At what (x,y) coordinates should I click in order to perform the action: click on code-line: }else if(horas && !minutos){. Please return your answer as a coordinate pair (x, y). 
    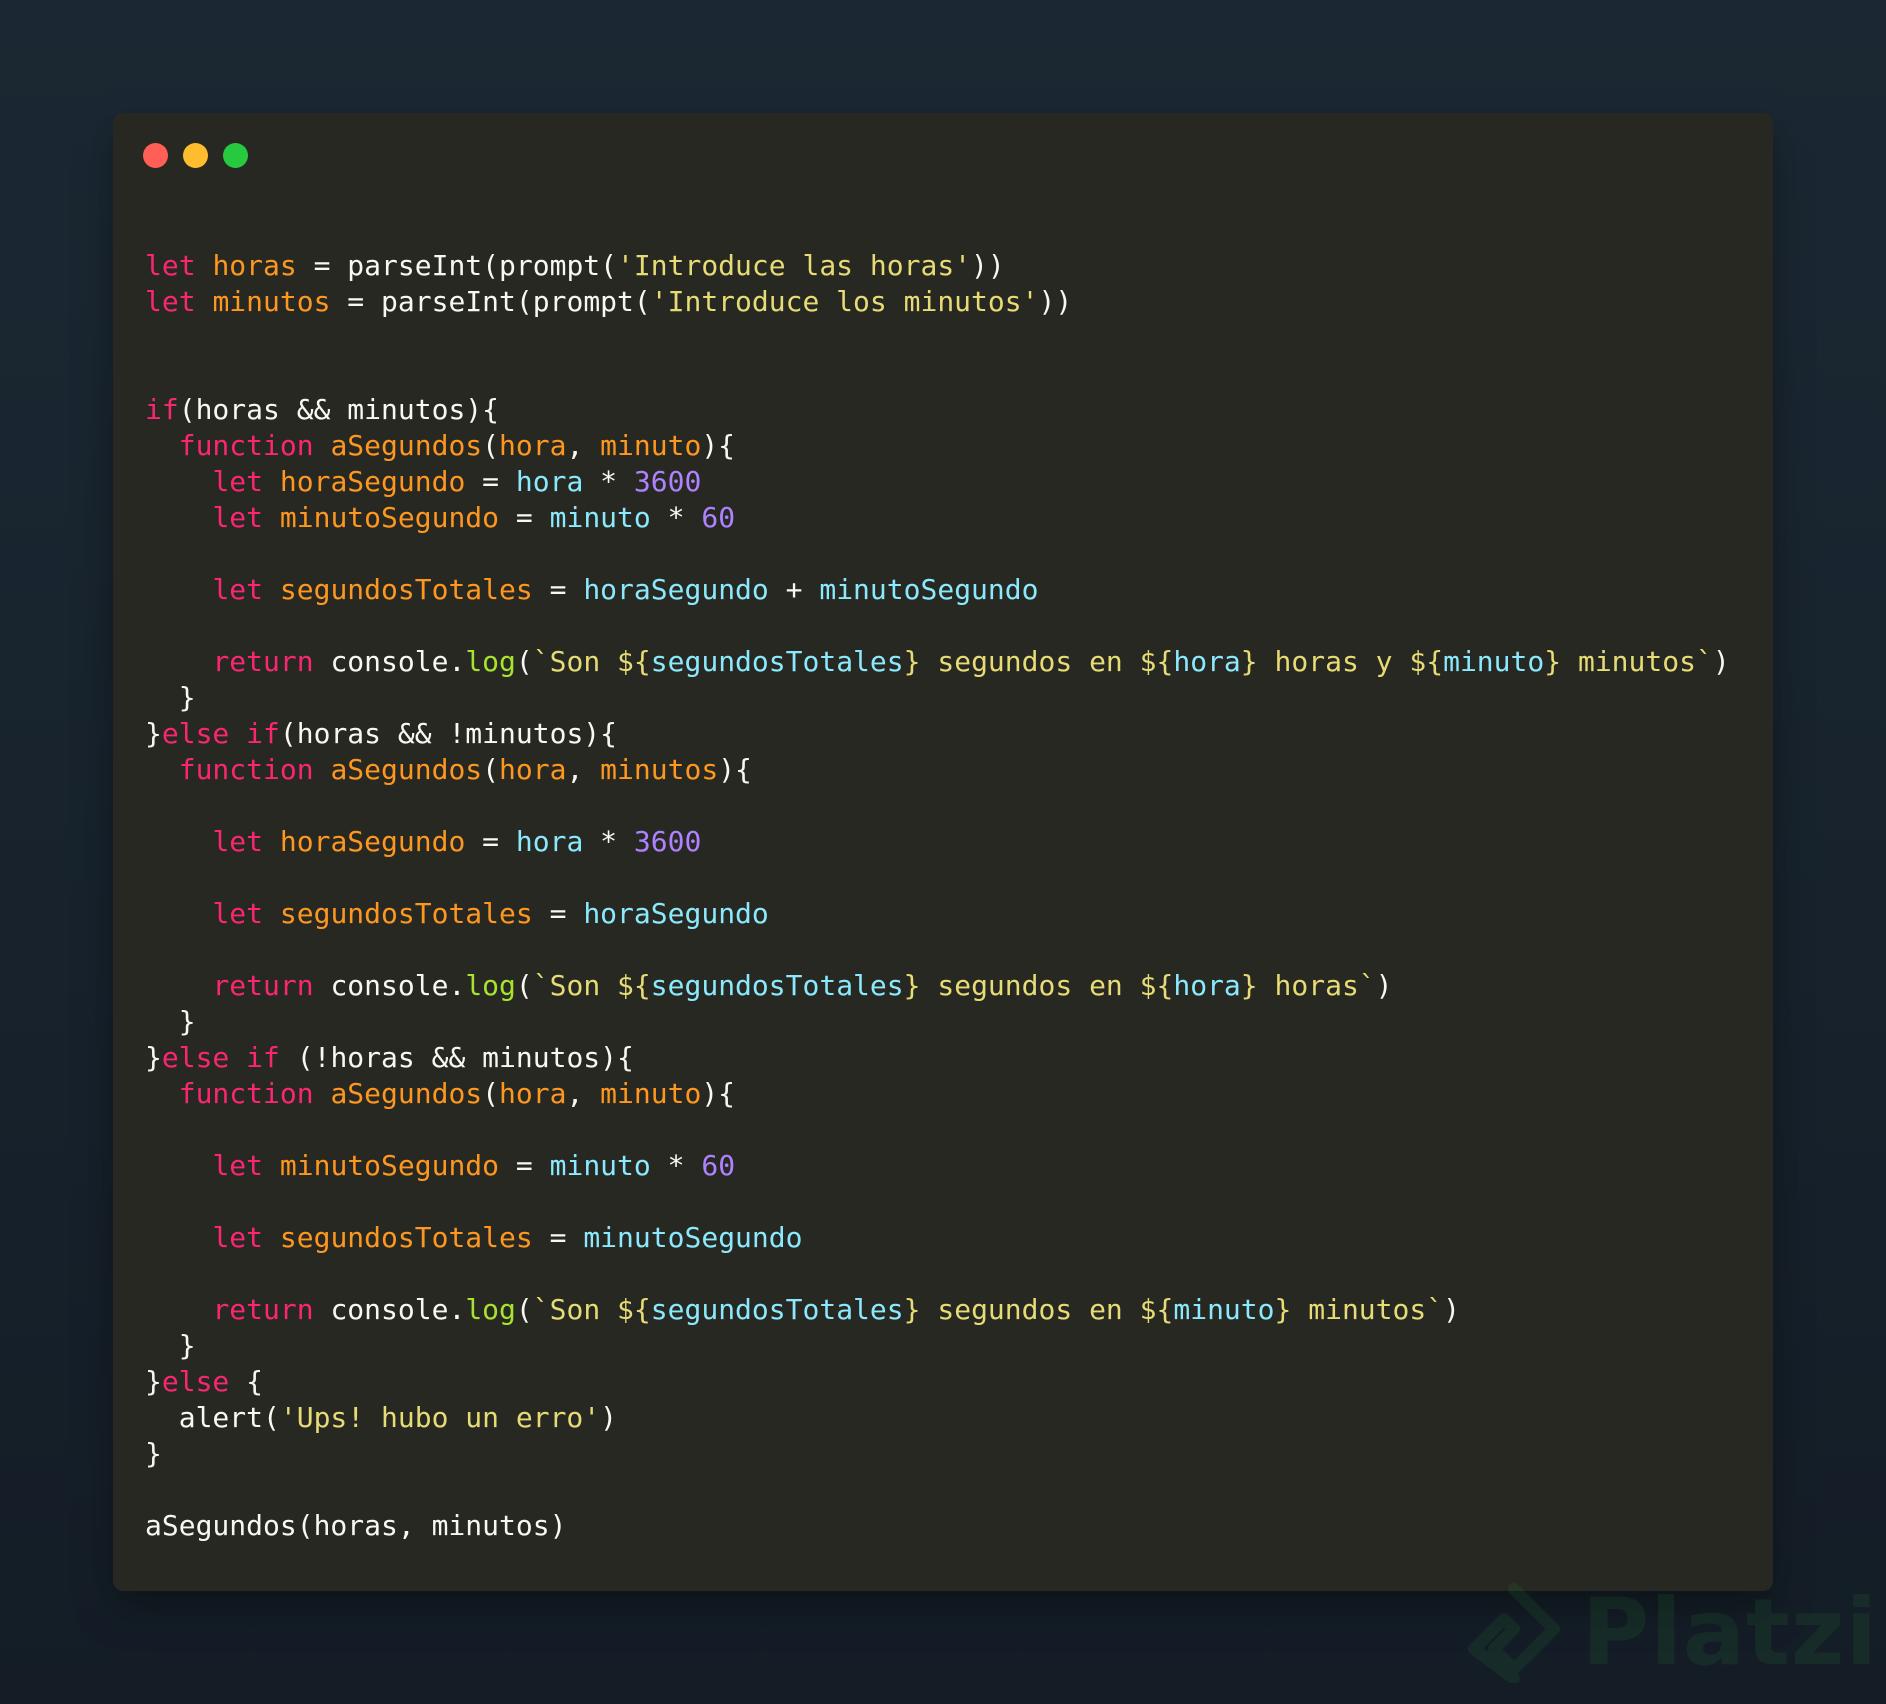
    Looking at the image, I should click on (937, 734).